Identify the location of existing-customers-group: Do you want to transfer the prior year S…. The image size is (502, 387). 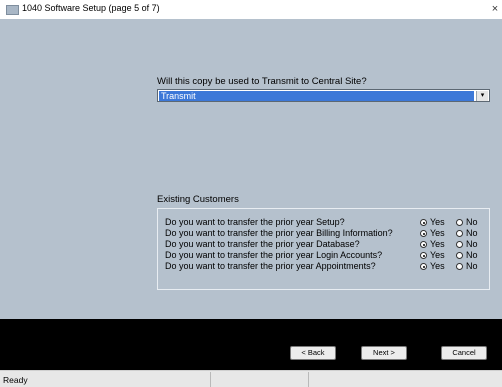
(323, 249).